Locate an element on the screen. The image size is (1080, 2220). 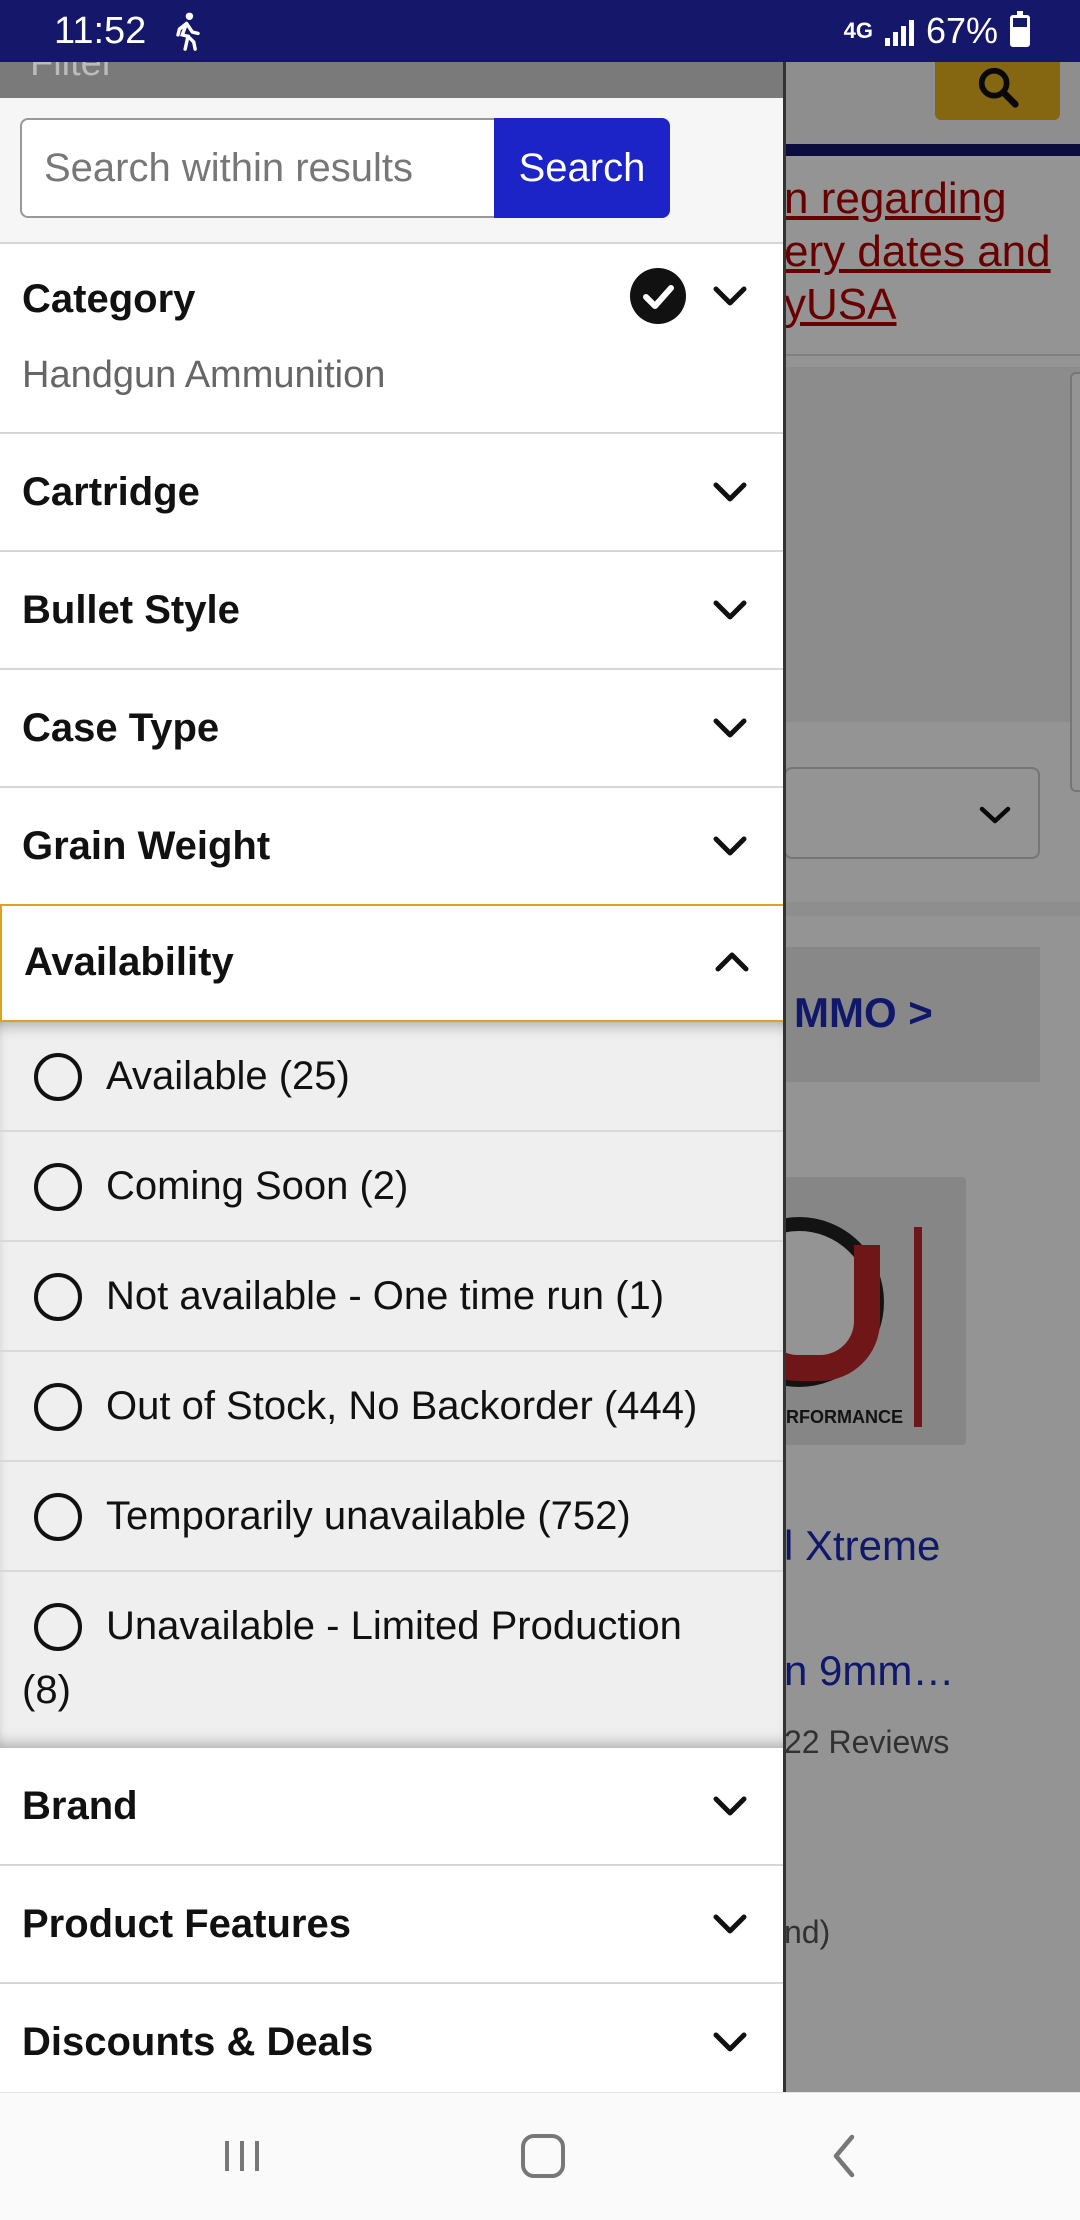
battery-percent: 67% is located at coordinates (961, 30).